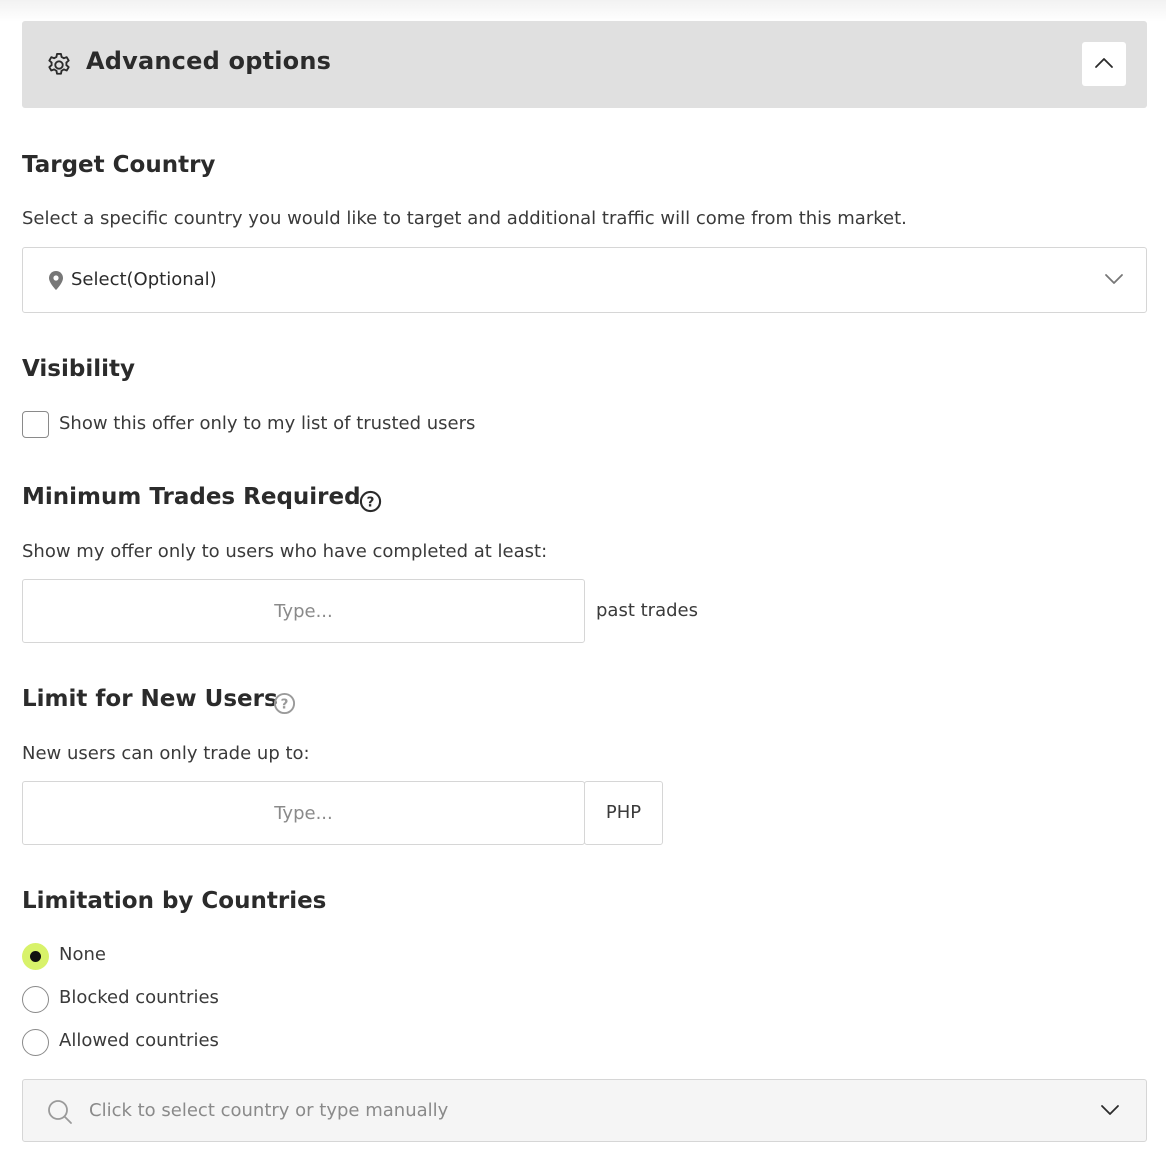 This screenshot has height=1164, width=1166. I want to click on chevron-up-icon, so click(1104, 63).